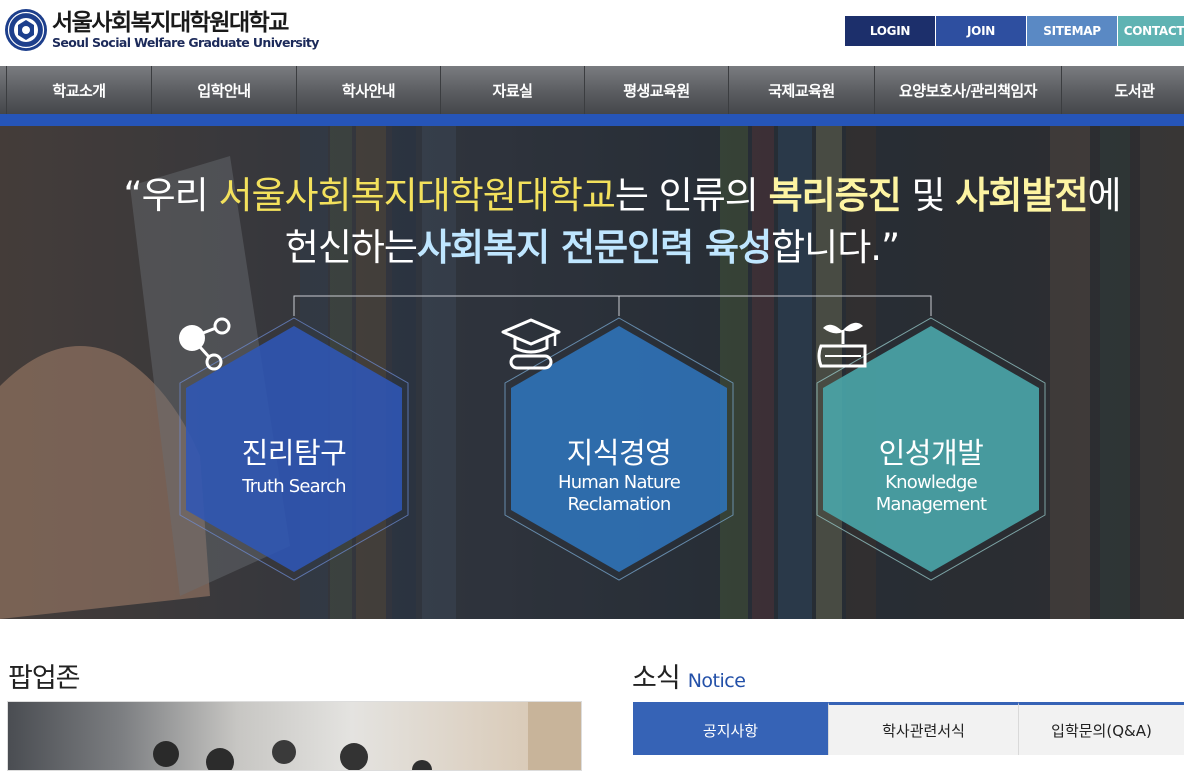 The image size is (1184, 771). What do you see at coordinates (842, 345) in the screenshot?
I see `sprout-book-icon` at bounding box center [842, 345].